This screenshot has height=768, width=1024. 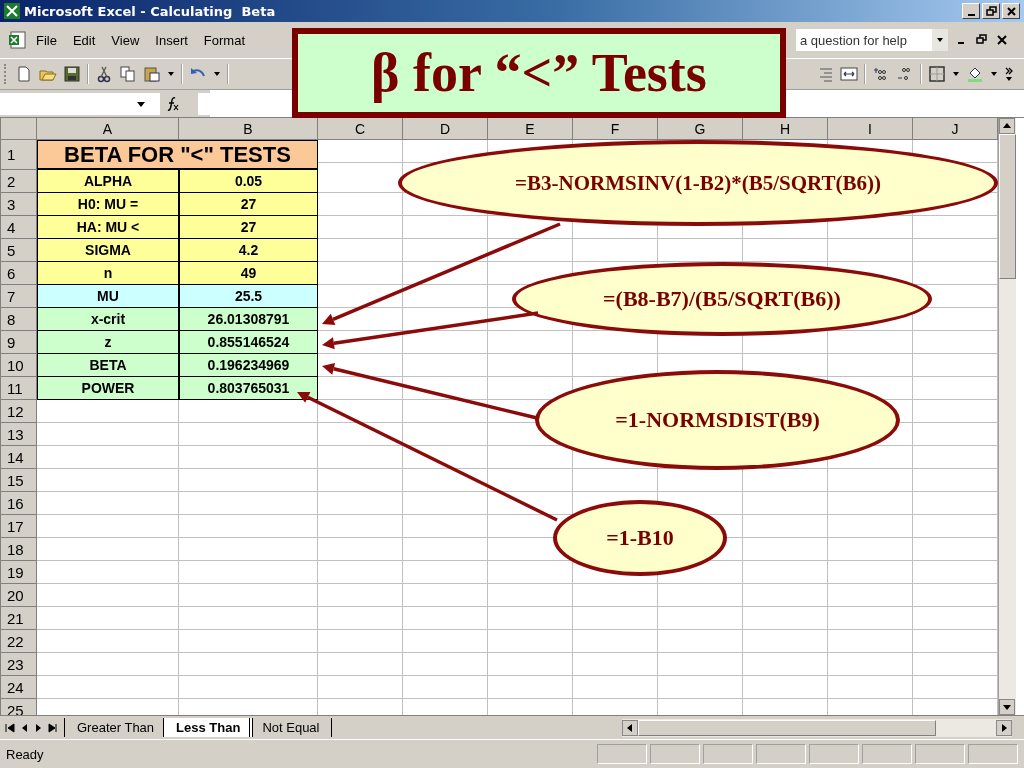 What do you see at coordinates (46, 40) in the screenshot?
I see `menu-item: File` at bounding box center [46, 40].